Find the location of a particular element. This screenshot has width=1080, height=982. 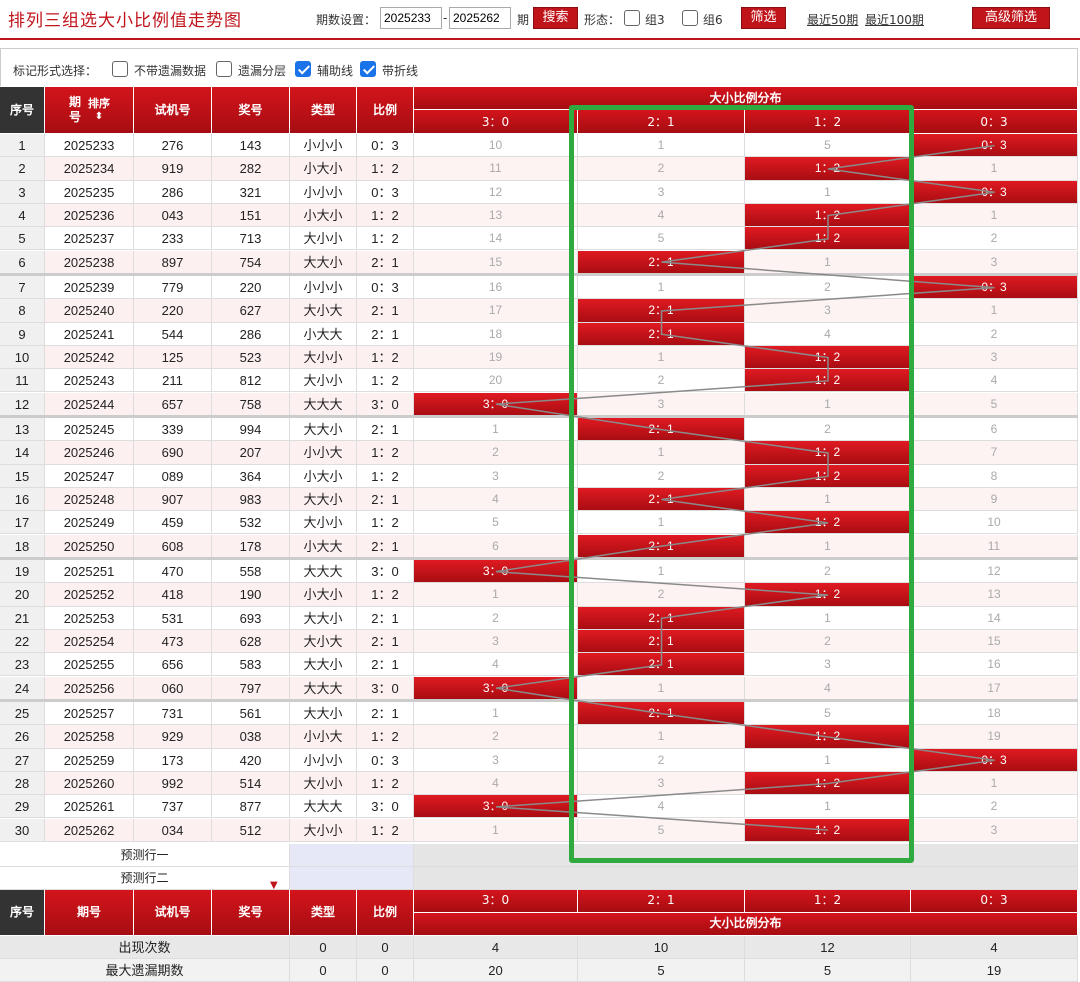

period-setting-label: 期数设置： is located at coordinates (346, 20).